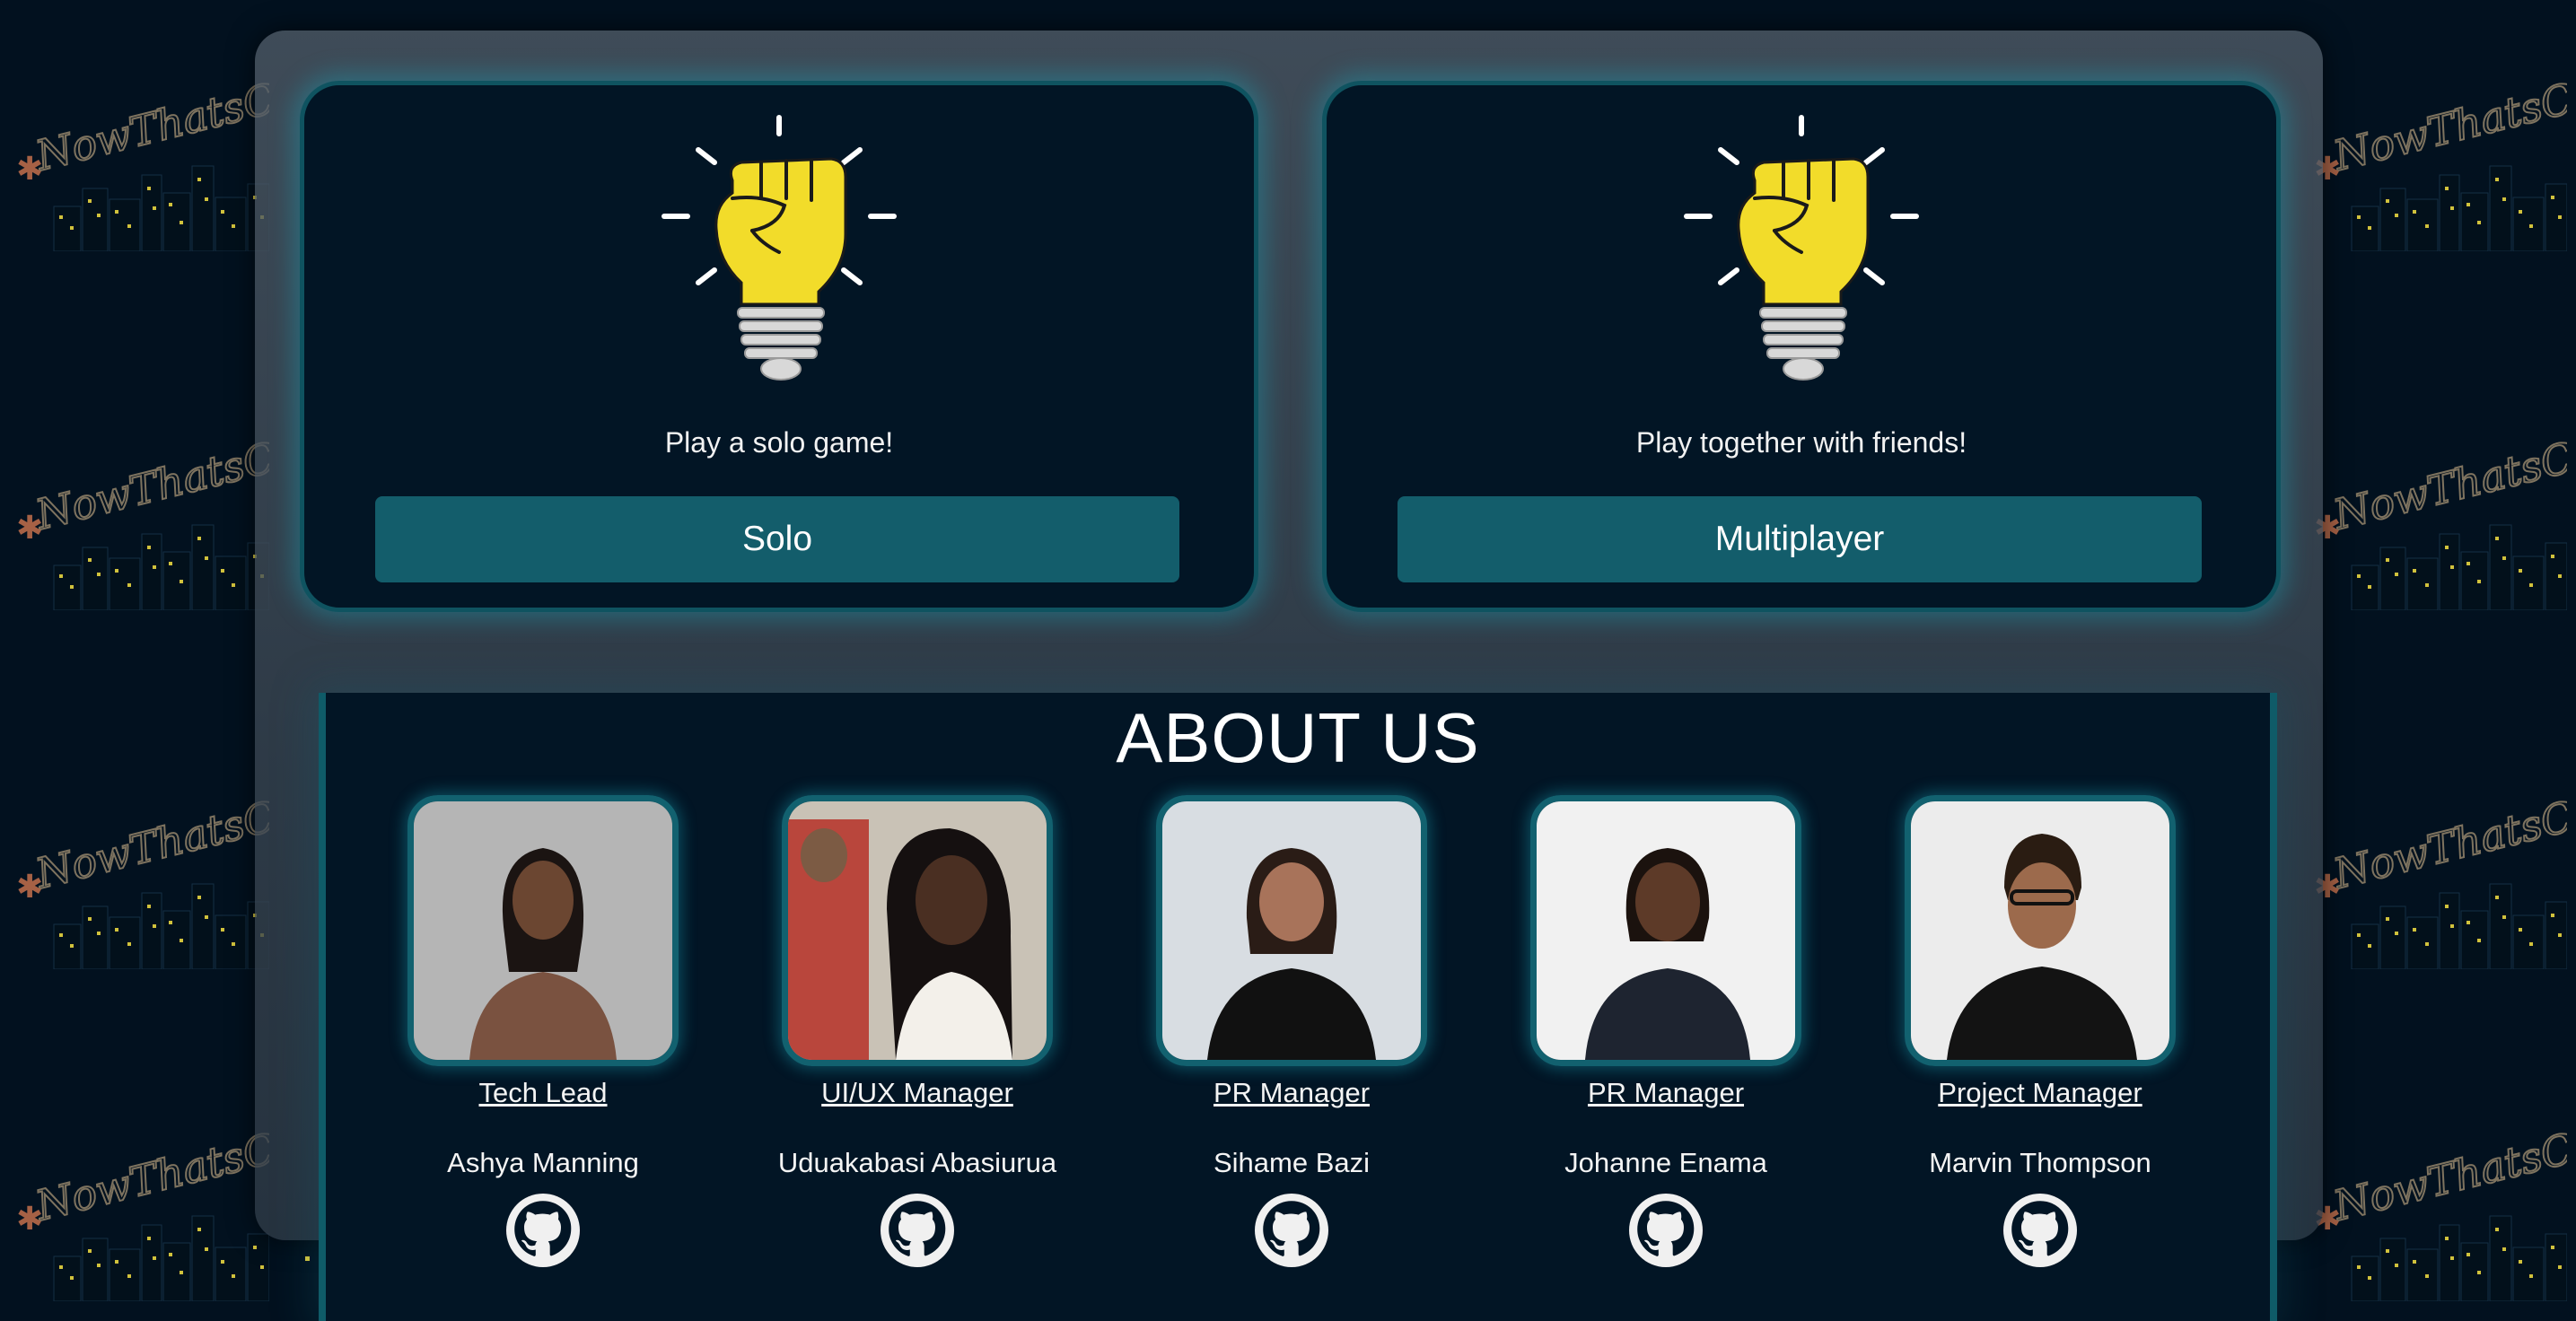 Image resolution: width=2576 pixels, height=1321 pixels. I want to click on team-member-card: Project Manager Marvin Thompson, so click(2040, 1031).